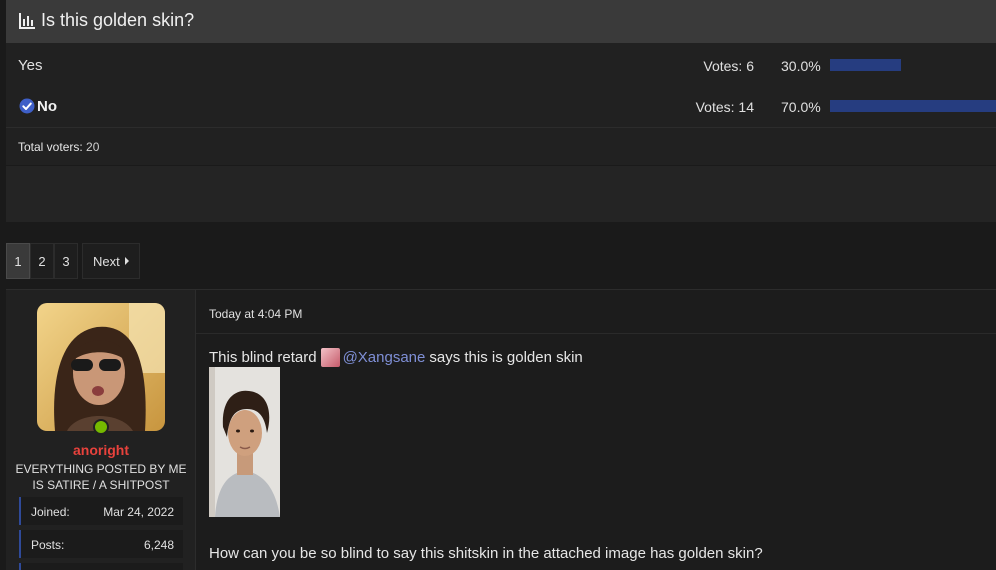  I want to click on total-voters-value: 20, so click(93, 147).